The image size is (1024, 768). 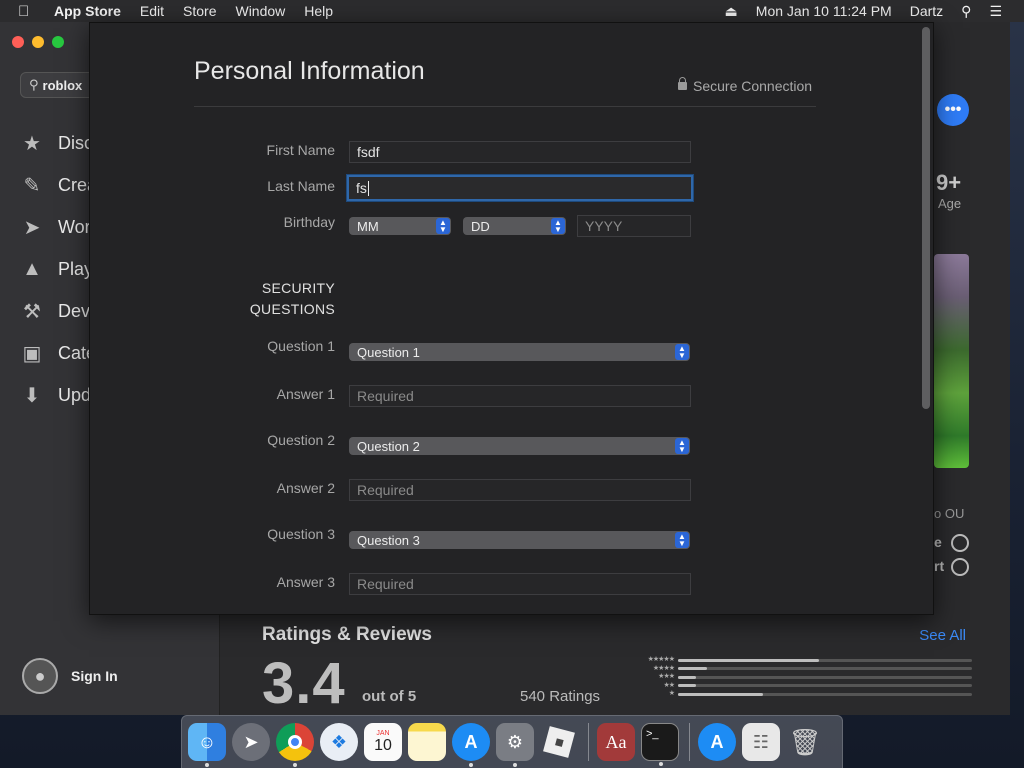 What do you see at coordinates (682, 352) in the screenshot?
I see `chevron-up-down-icon: ▲ ▼` at bounding box center [682, 352].